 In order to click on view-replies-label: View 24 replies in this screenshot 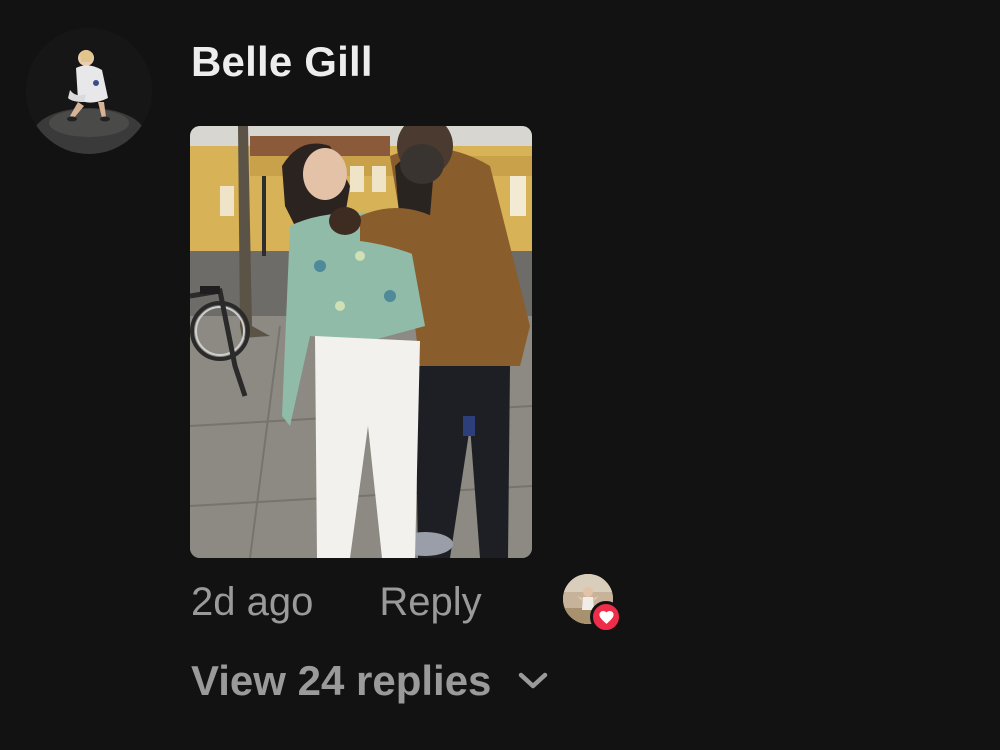, I will do `click(341, 680)`.